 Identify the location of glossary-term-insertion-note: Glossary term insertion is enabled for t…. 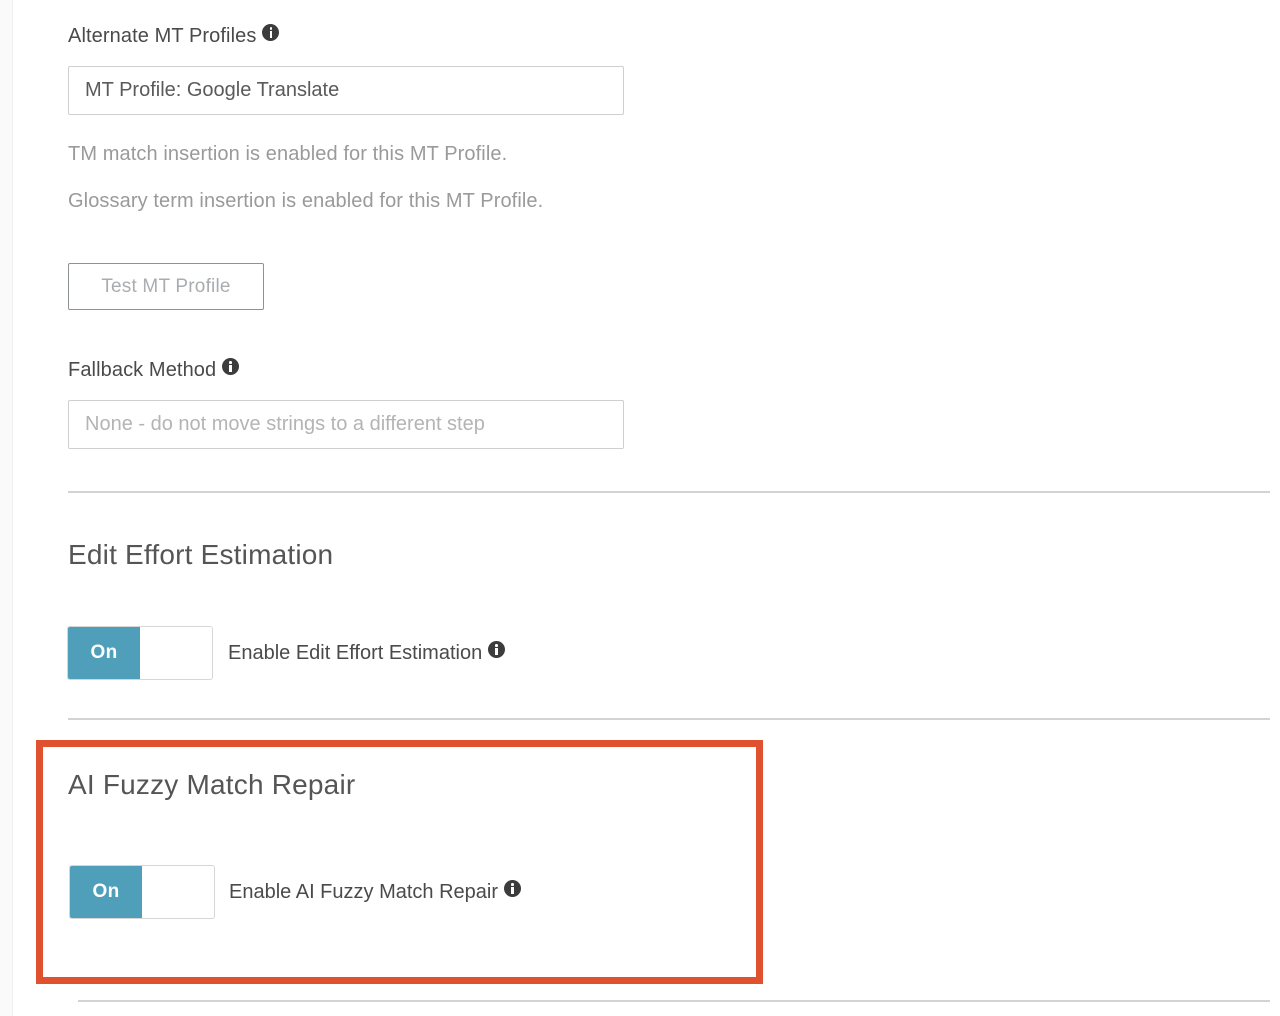
(306, 201).